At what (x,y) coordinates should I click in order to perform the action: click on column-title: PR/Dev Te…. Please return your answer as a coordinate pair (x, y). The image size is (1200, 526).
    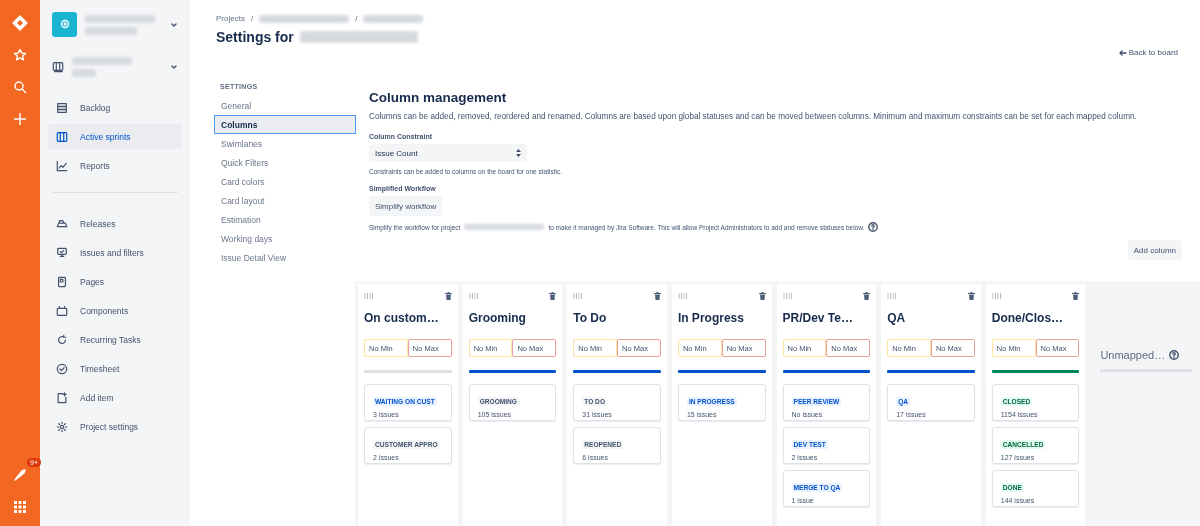
    Looking at the image, I should click on (826, 318).